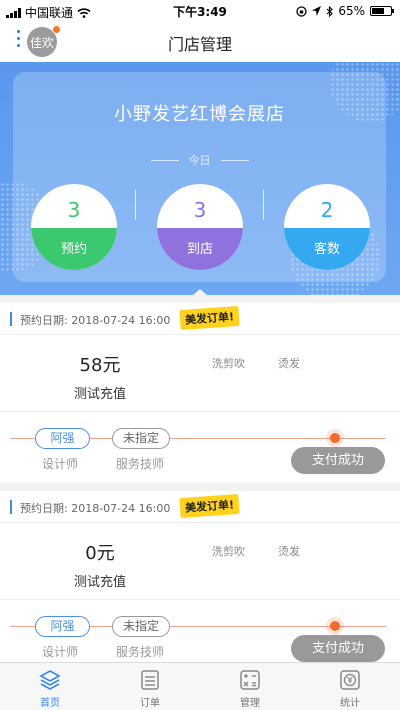 Image resolution: width=400 pixels, height=710 pixels. What do you see at coordinates (351, 11) in the screenshot?
I see `battery-percent: 65%` at bounding box center [351, 11].